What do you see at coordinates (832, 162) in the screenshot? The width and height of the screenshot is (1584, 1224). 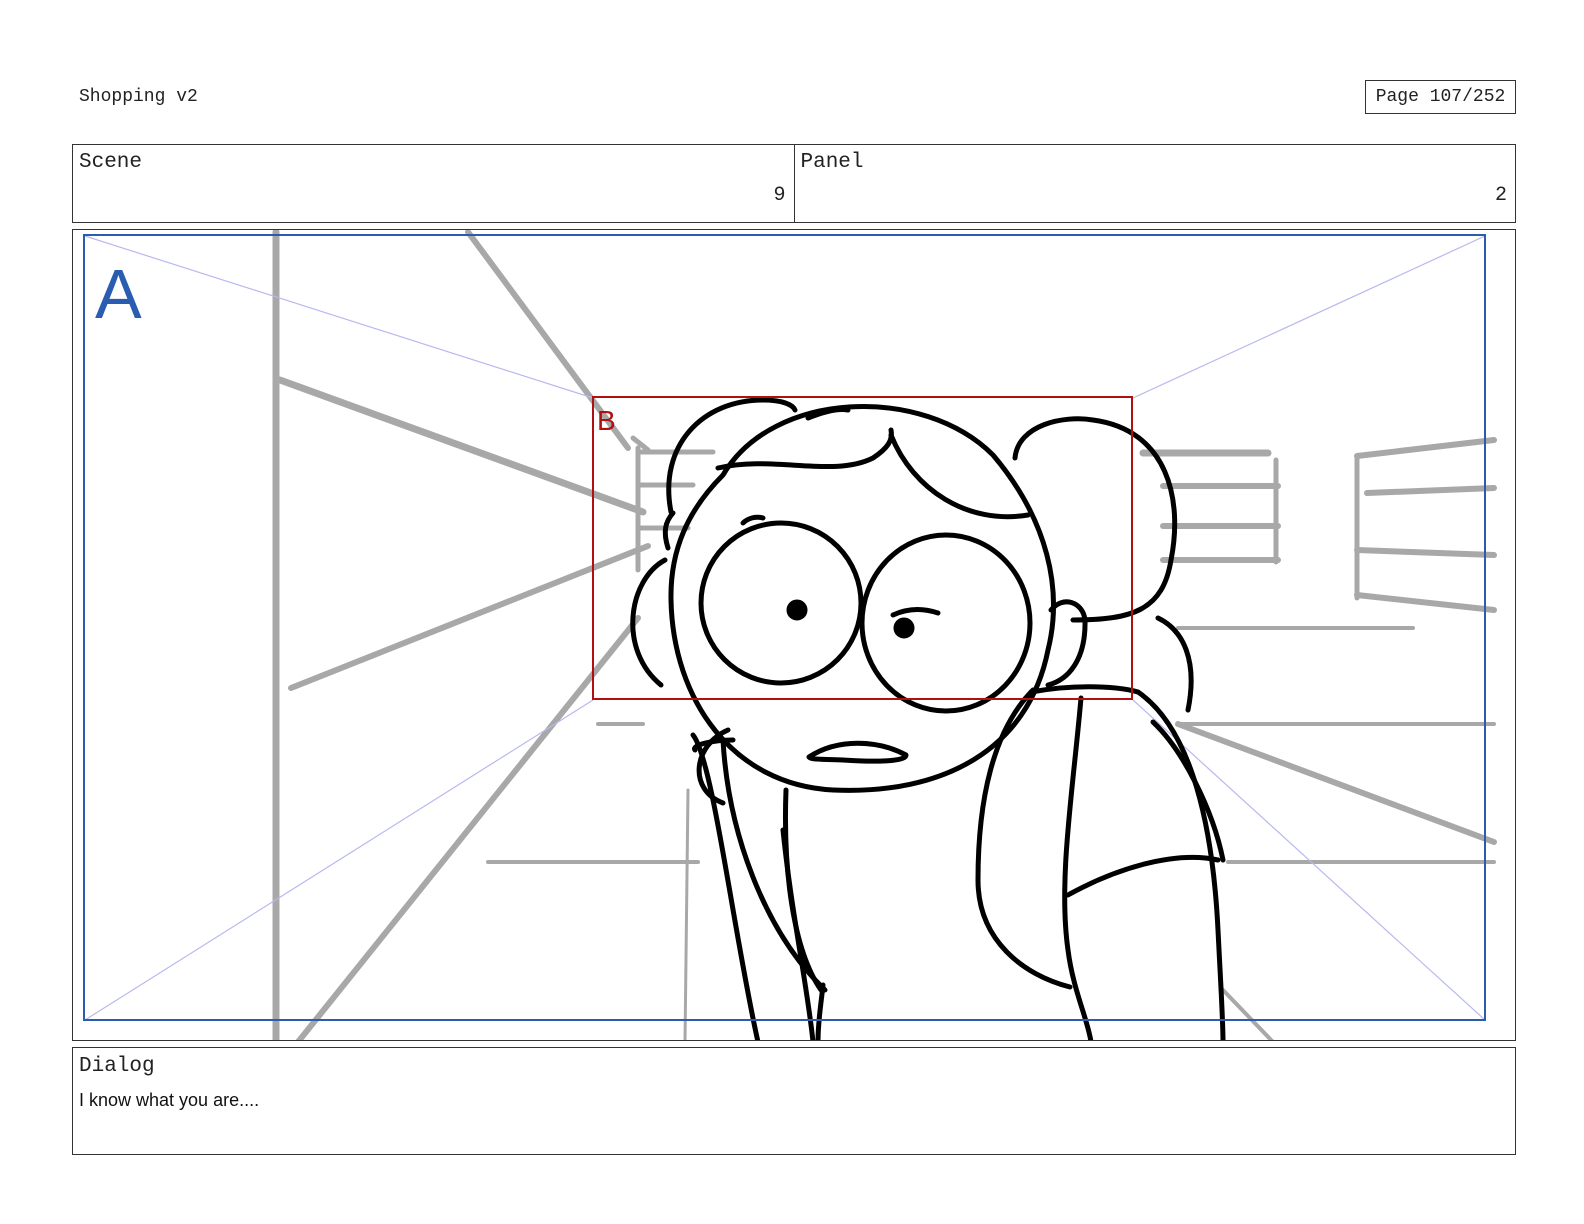 I see `panel-label: Panel` at bounding box center [832, 162].